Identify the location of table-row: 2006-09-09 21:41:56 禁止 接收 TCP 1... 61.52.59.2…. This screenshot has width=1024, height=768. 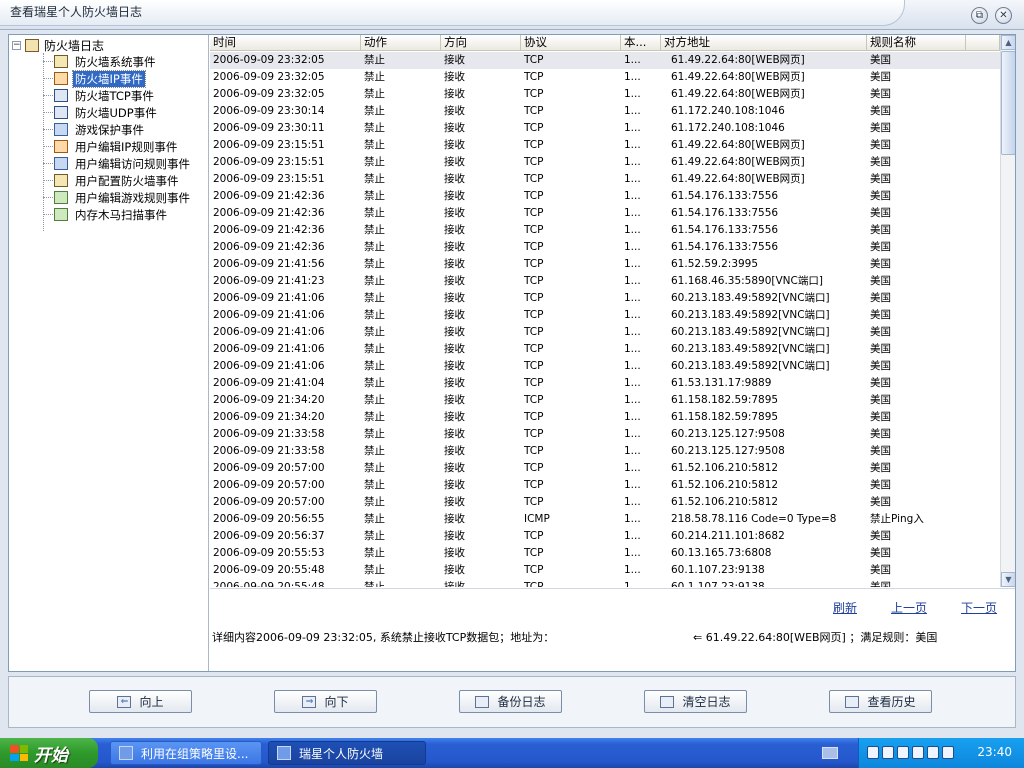
(605, 264).